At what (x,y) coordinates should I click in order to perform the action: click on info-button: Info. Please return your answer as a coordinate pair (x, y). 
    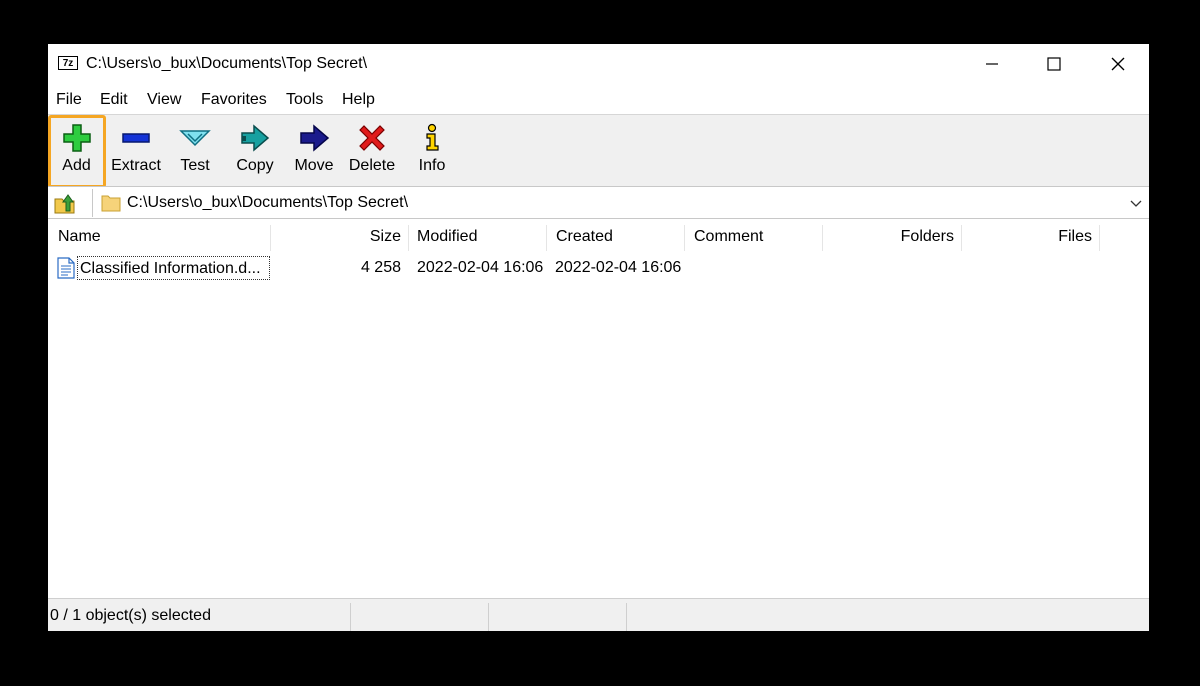
    Looking at the image, I should click on (432, 151).